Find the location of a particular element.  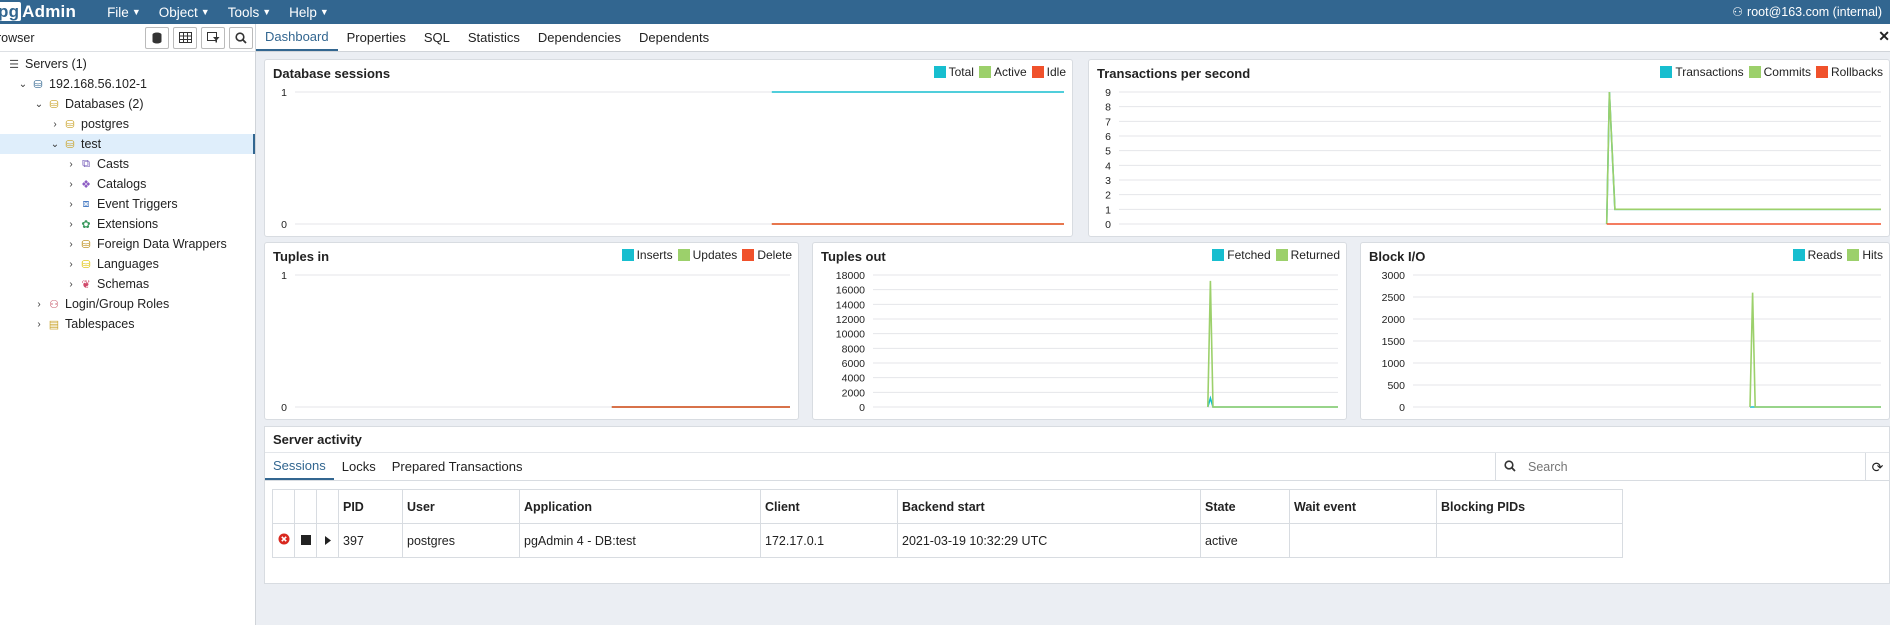

close-panel-icon: ✕ is located at coordinates (1884, 36).